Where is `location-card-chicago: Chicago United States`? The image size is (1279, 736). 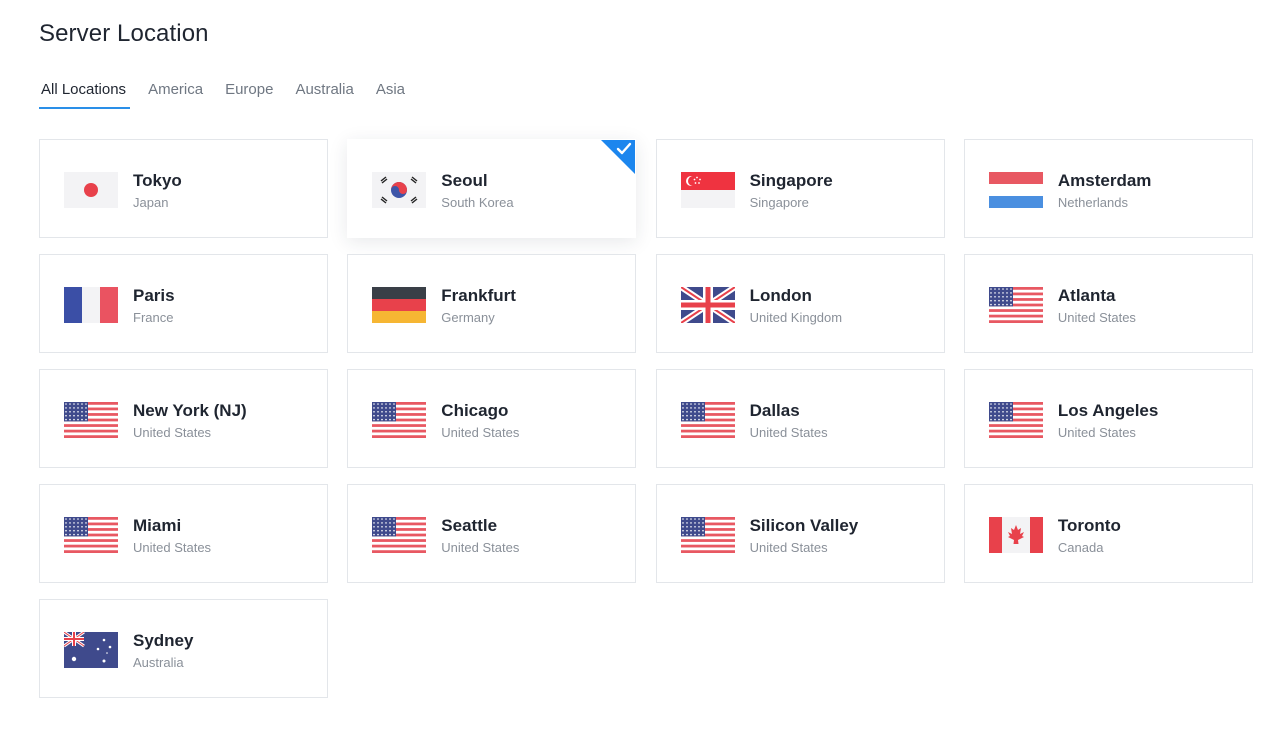 location-card-chicago: Chicago United States is located at coordinates (492, 418).